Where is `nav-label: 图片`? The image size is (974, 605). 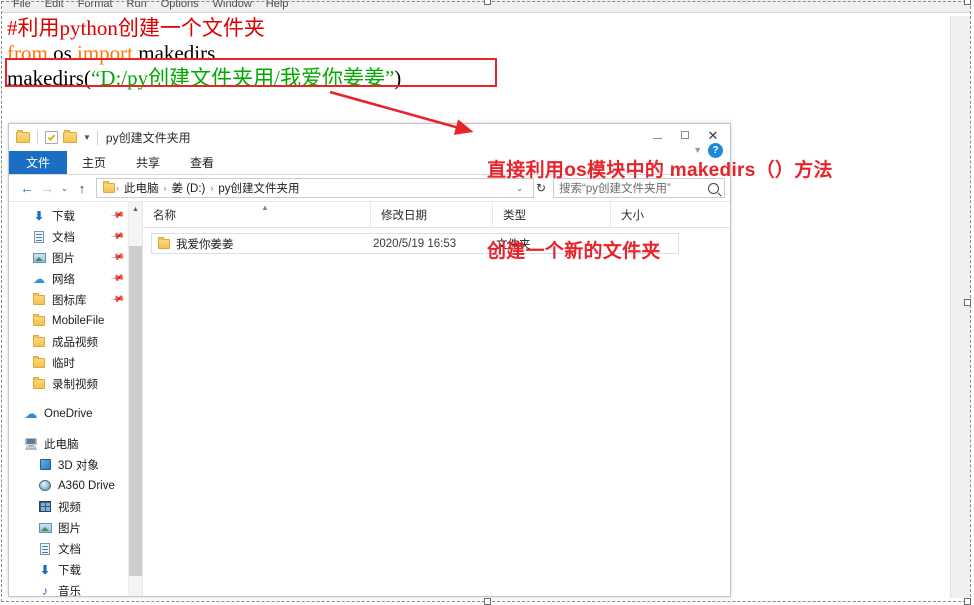 nav-label: 图片 is located at coordinates (63, 258).